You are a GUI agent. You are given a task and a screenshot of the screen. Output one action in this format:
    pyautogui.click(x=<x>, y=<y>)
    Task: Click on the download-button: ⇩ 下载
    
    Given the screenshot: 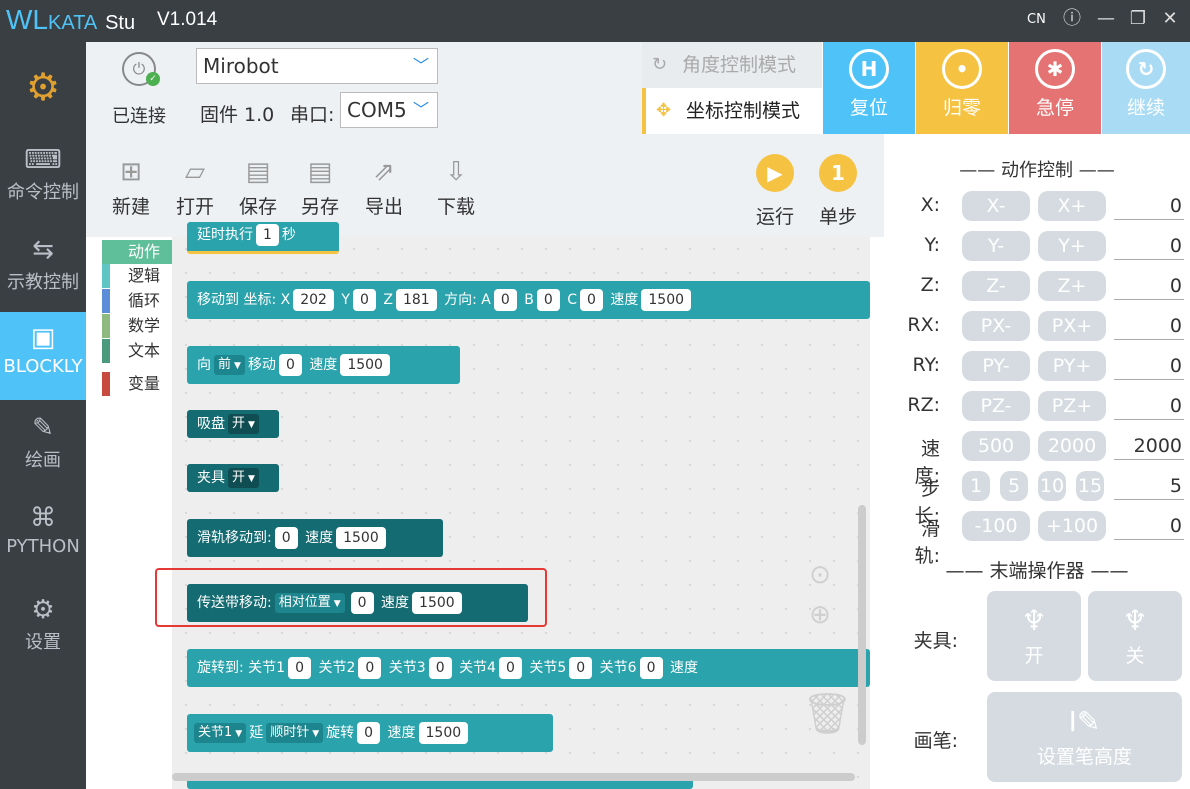 What is the action you would take?
    pyautogui.click(x=456, y=185)
    